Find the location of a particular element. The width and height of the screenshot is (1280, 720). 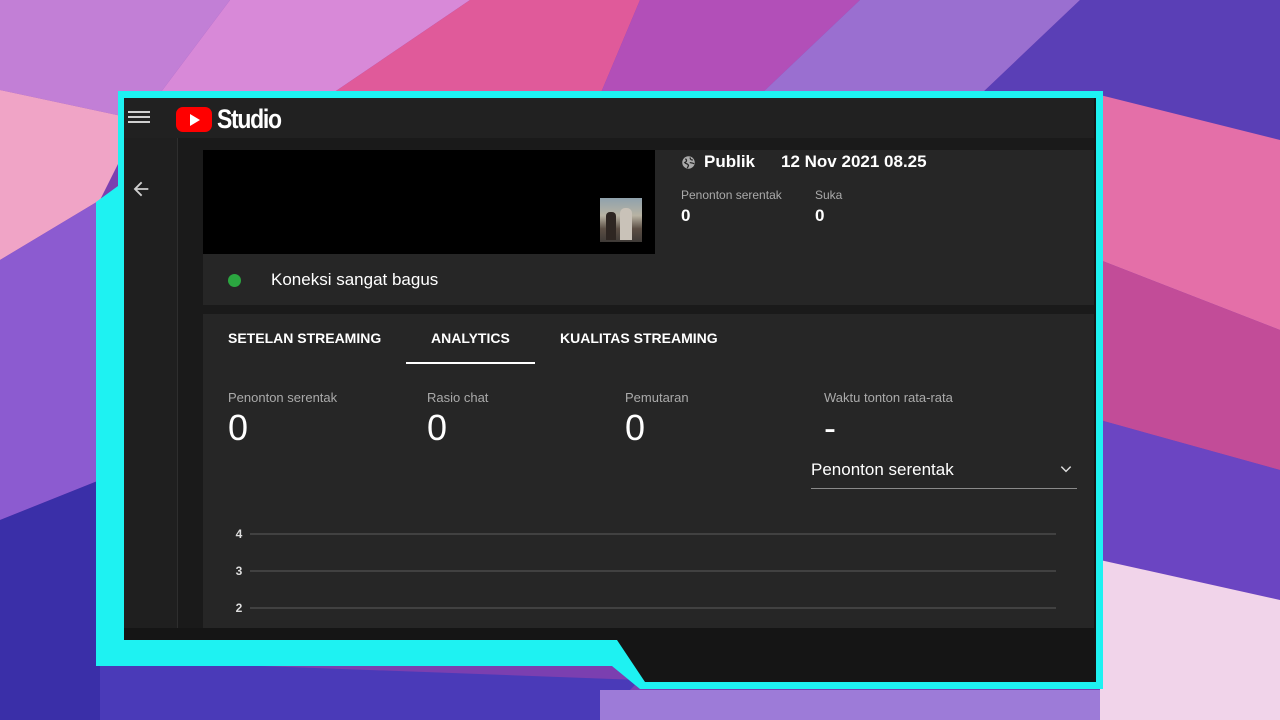

y-tick-label: 2 is located at coordinates (239, 608).